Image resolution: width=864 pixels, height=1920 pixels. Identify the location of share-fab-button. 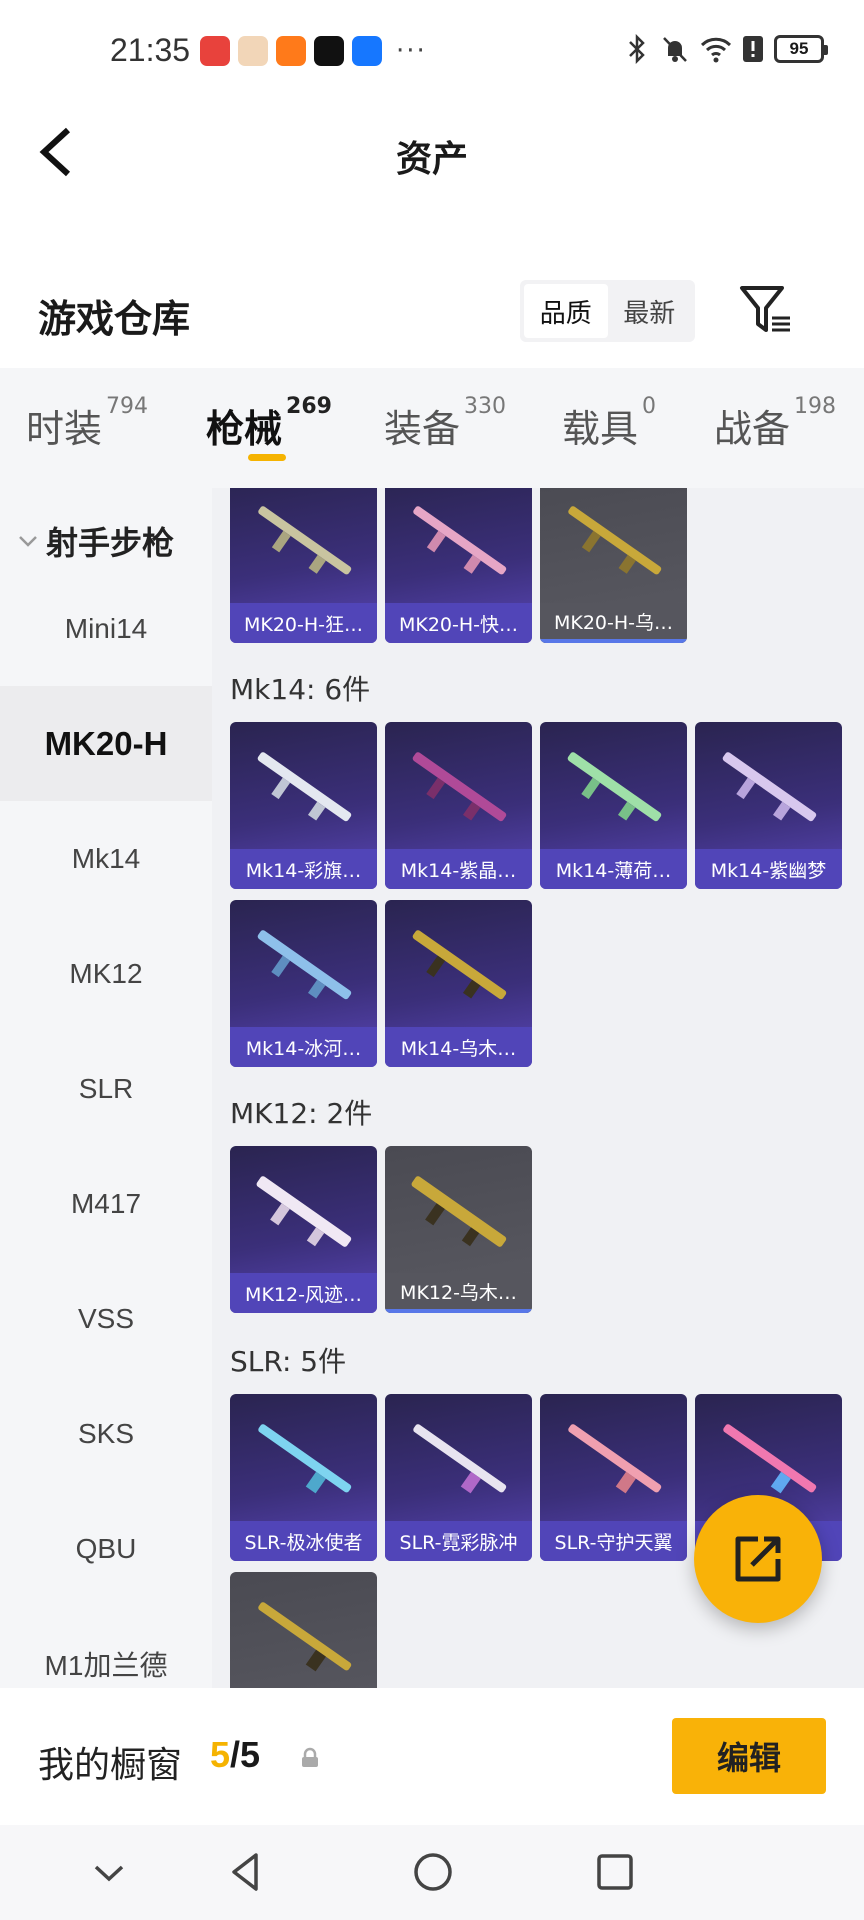
(758, 1559).